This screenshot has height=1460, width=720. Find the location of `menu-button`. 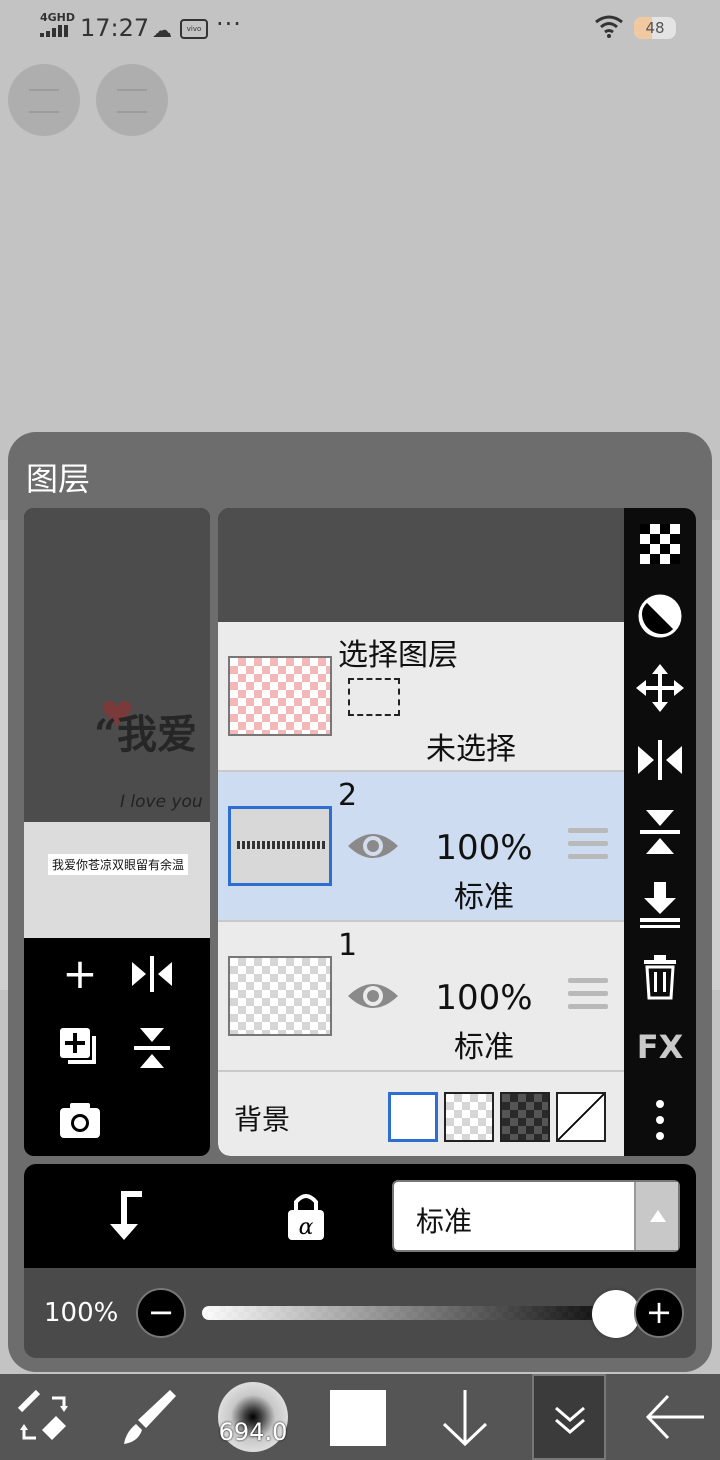

menu-button is located at coordinates (44, 100).